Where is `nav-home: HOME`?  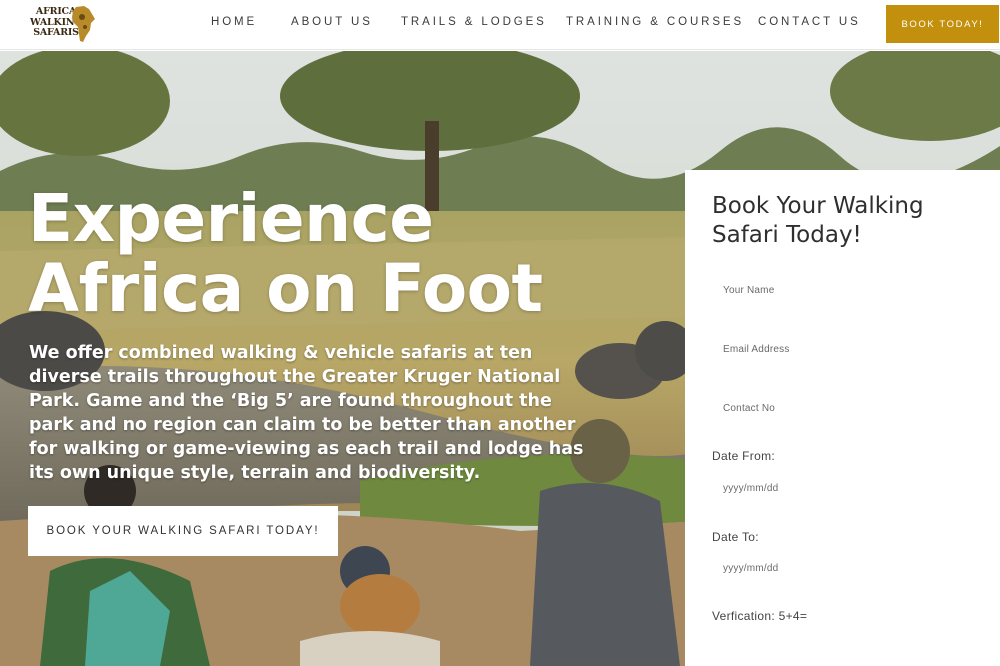 nav-home: HOME is located at coordinates (234, 22).